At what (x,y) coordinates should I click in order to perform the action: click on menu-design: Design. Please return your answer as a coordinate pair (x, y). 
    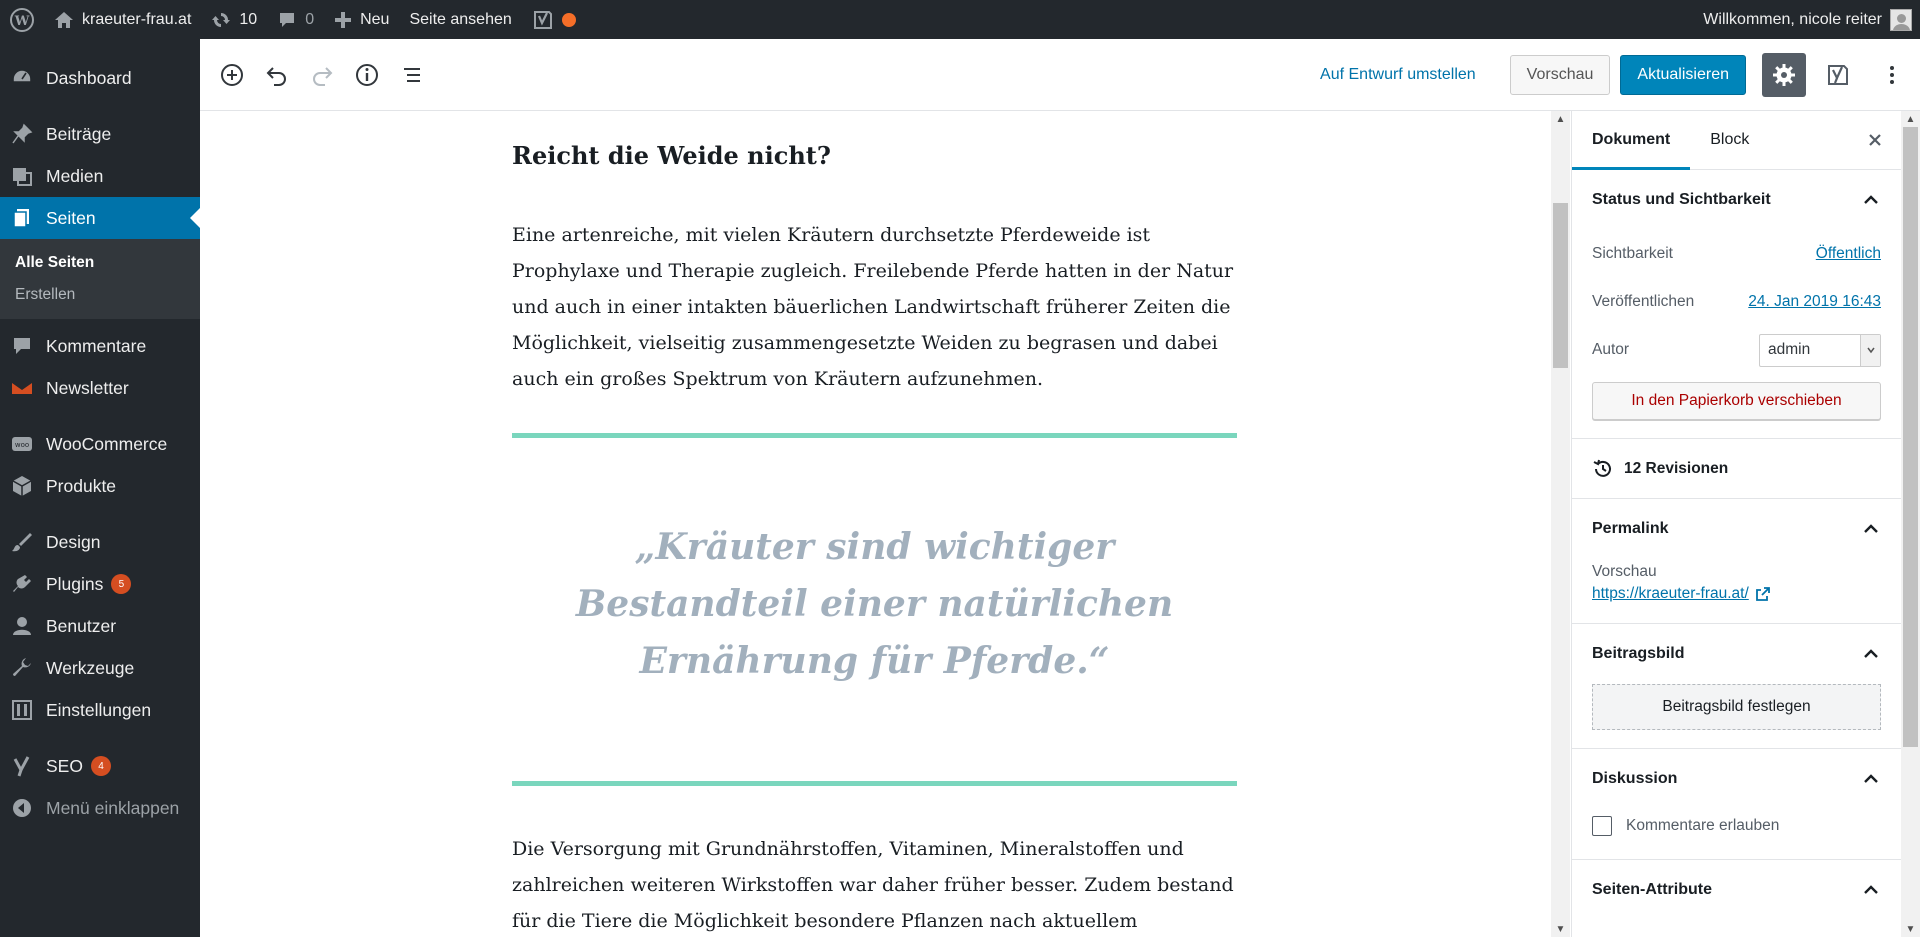
    Looking at the image, I should click on (100, 542).